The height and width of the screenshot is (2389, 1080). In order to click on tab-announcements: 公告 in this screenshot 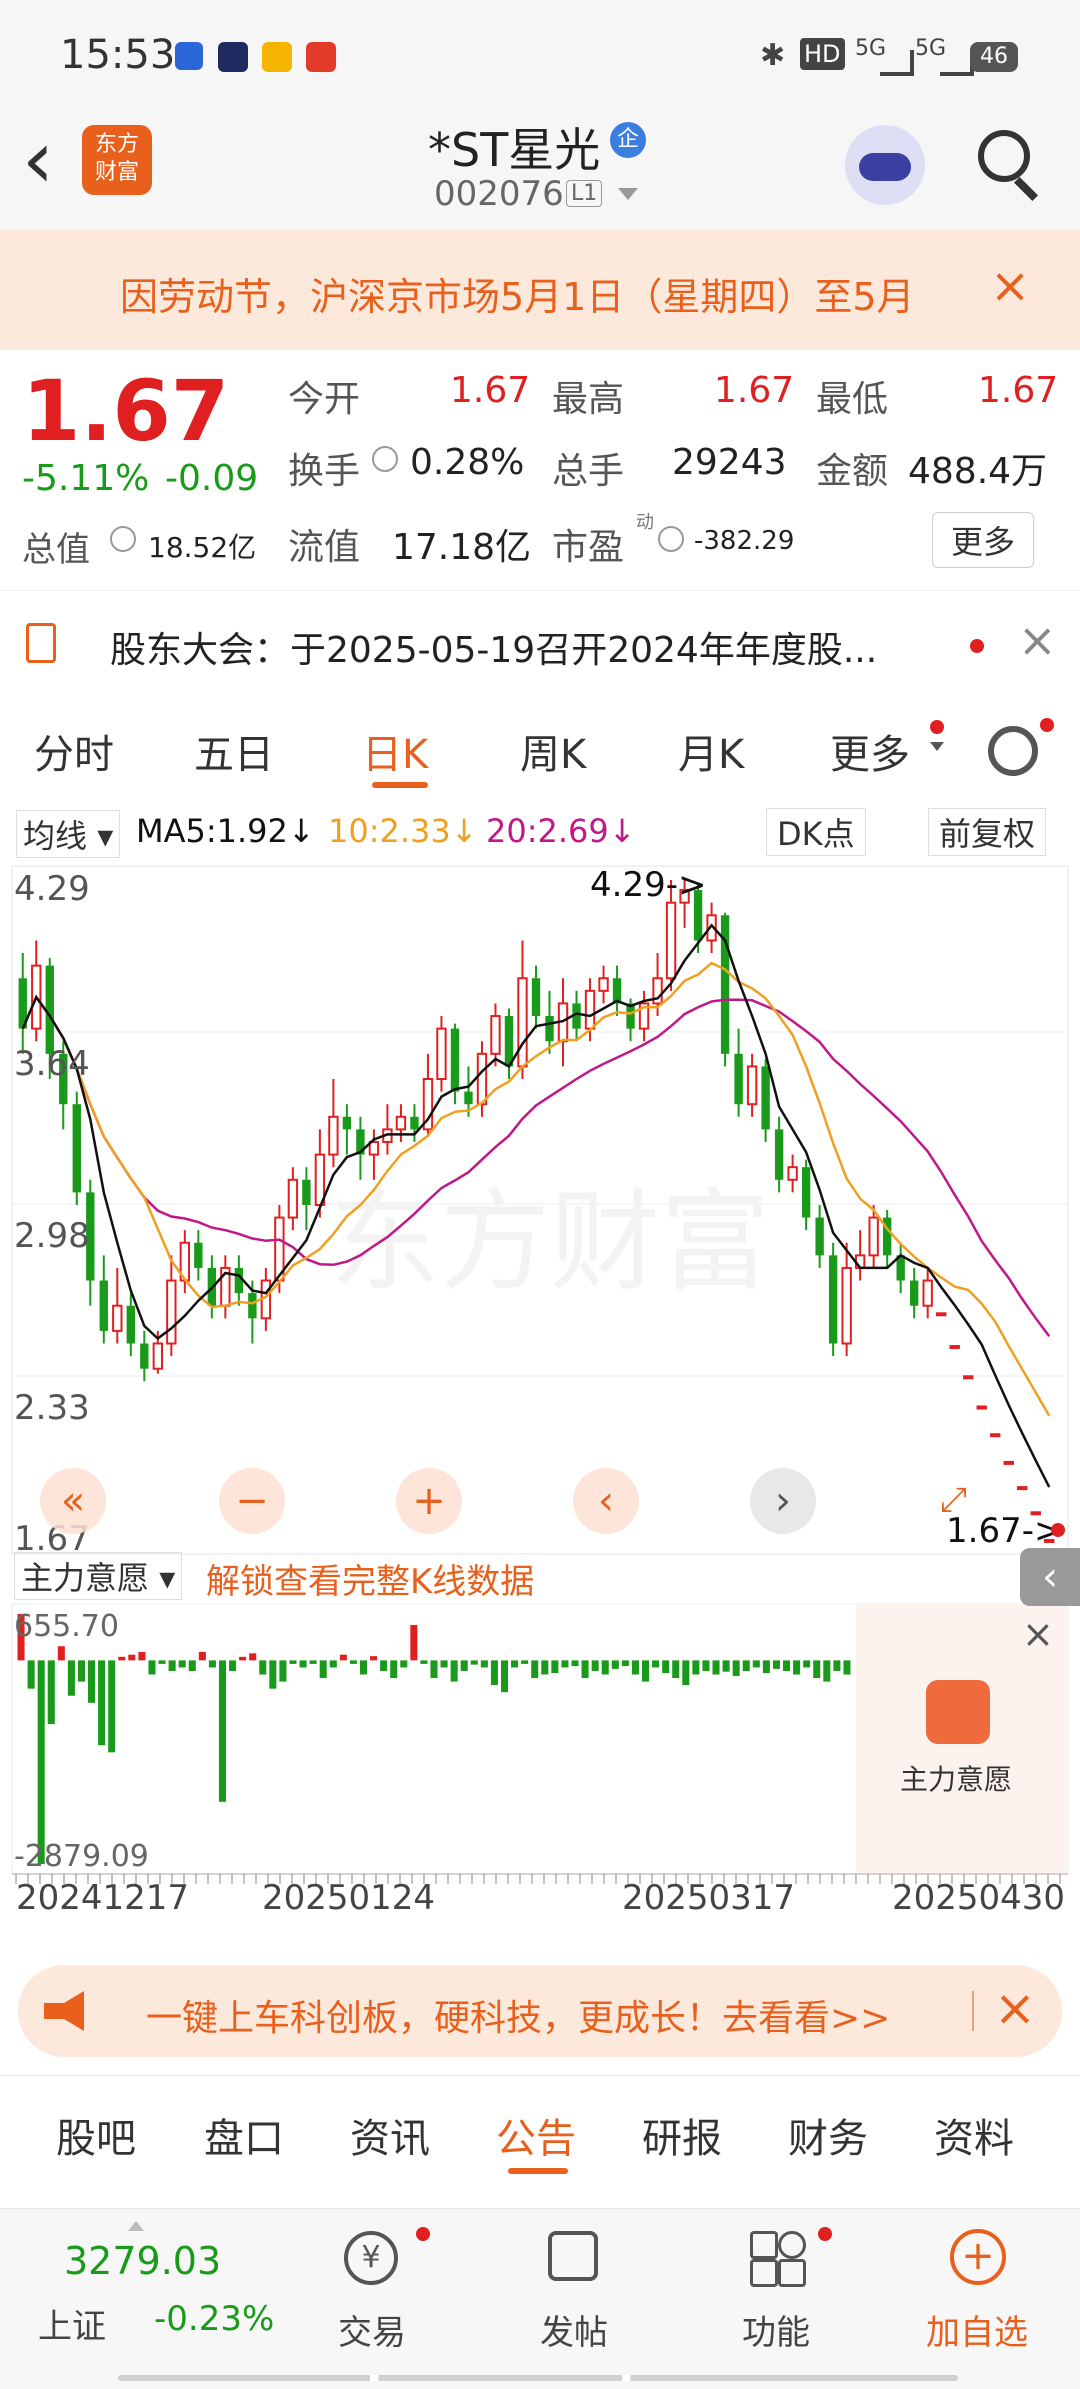, I will do `click(536, 2135)`.